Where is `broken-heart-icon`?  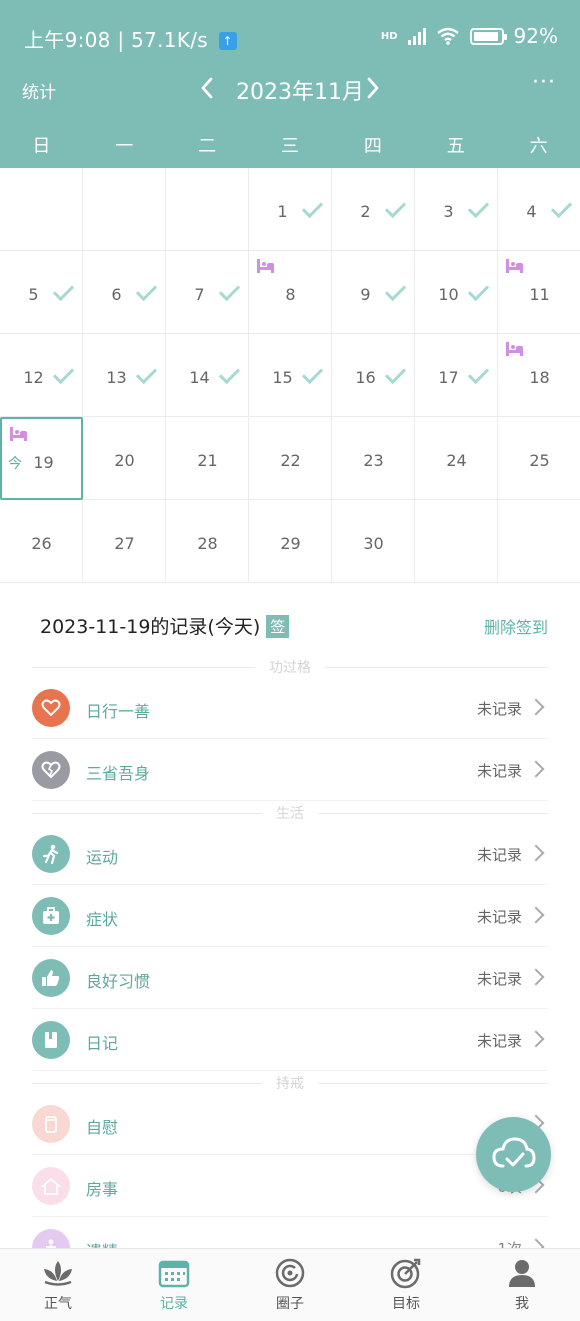 broken-heart-icon is located at coordinates (51, 770).